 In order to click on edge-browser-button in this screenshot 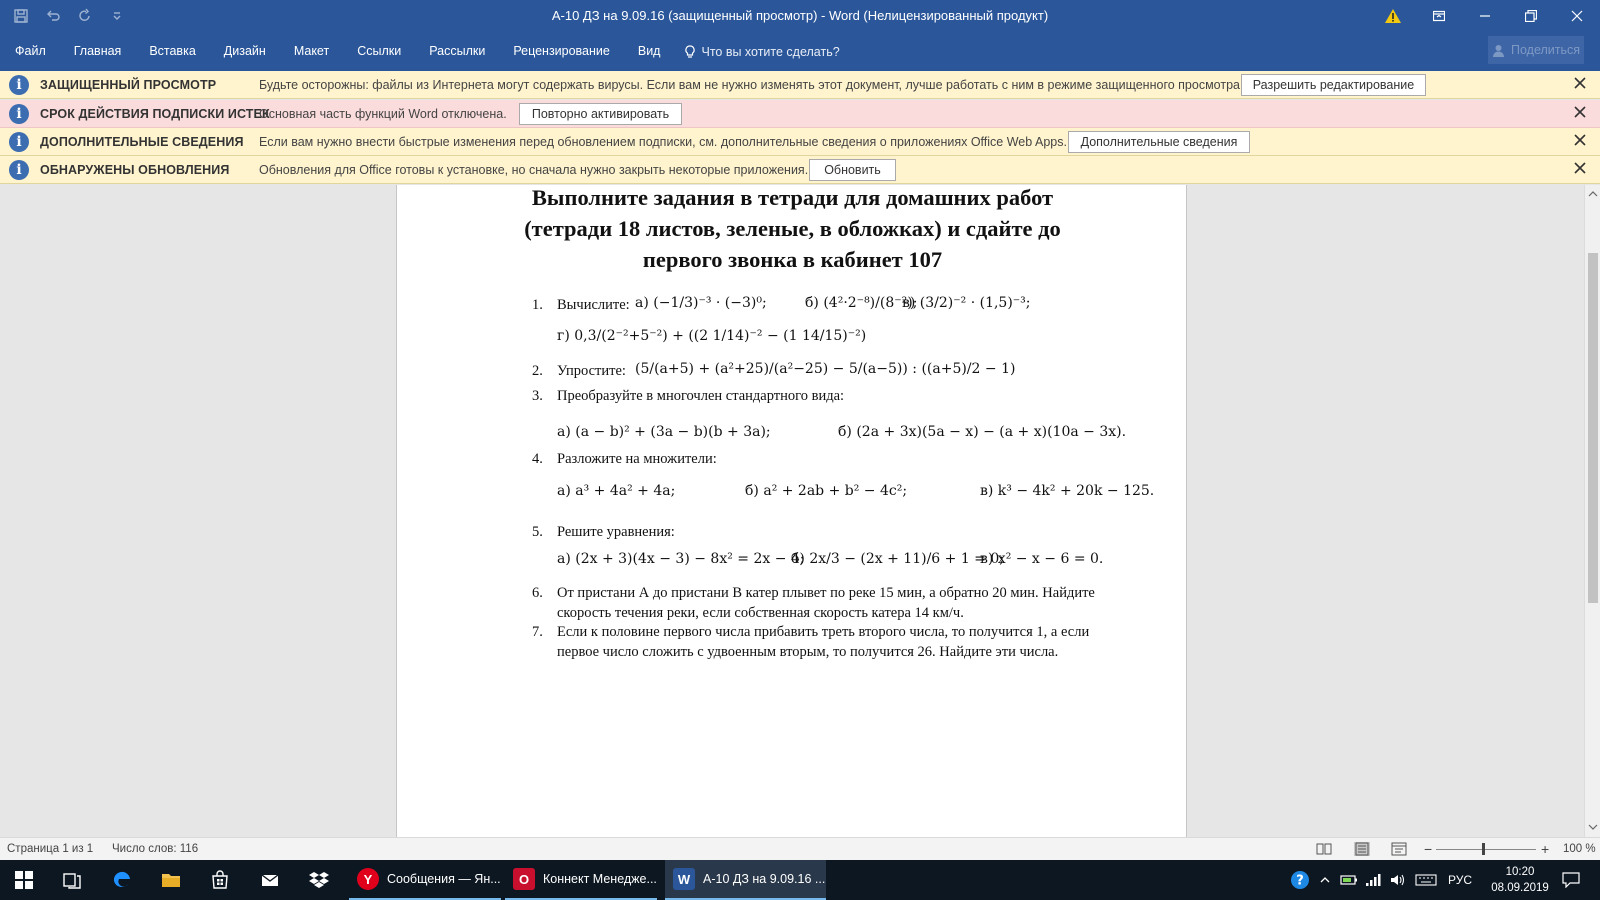, I will do `click(122, 880)`.